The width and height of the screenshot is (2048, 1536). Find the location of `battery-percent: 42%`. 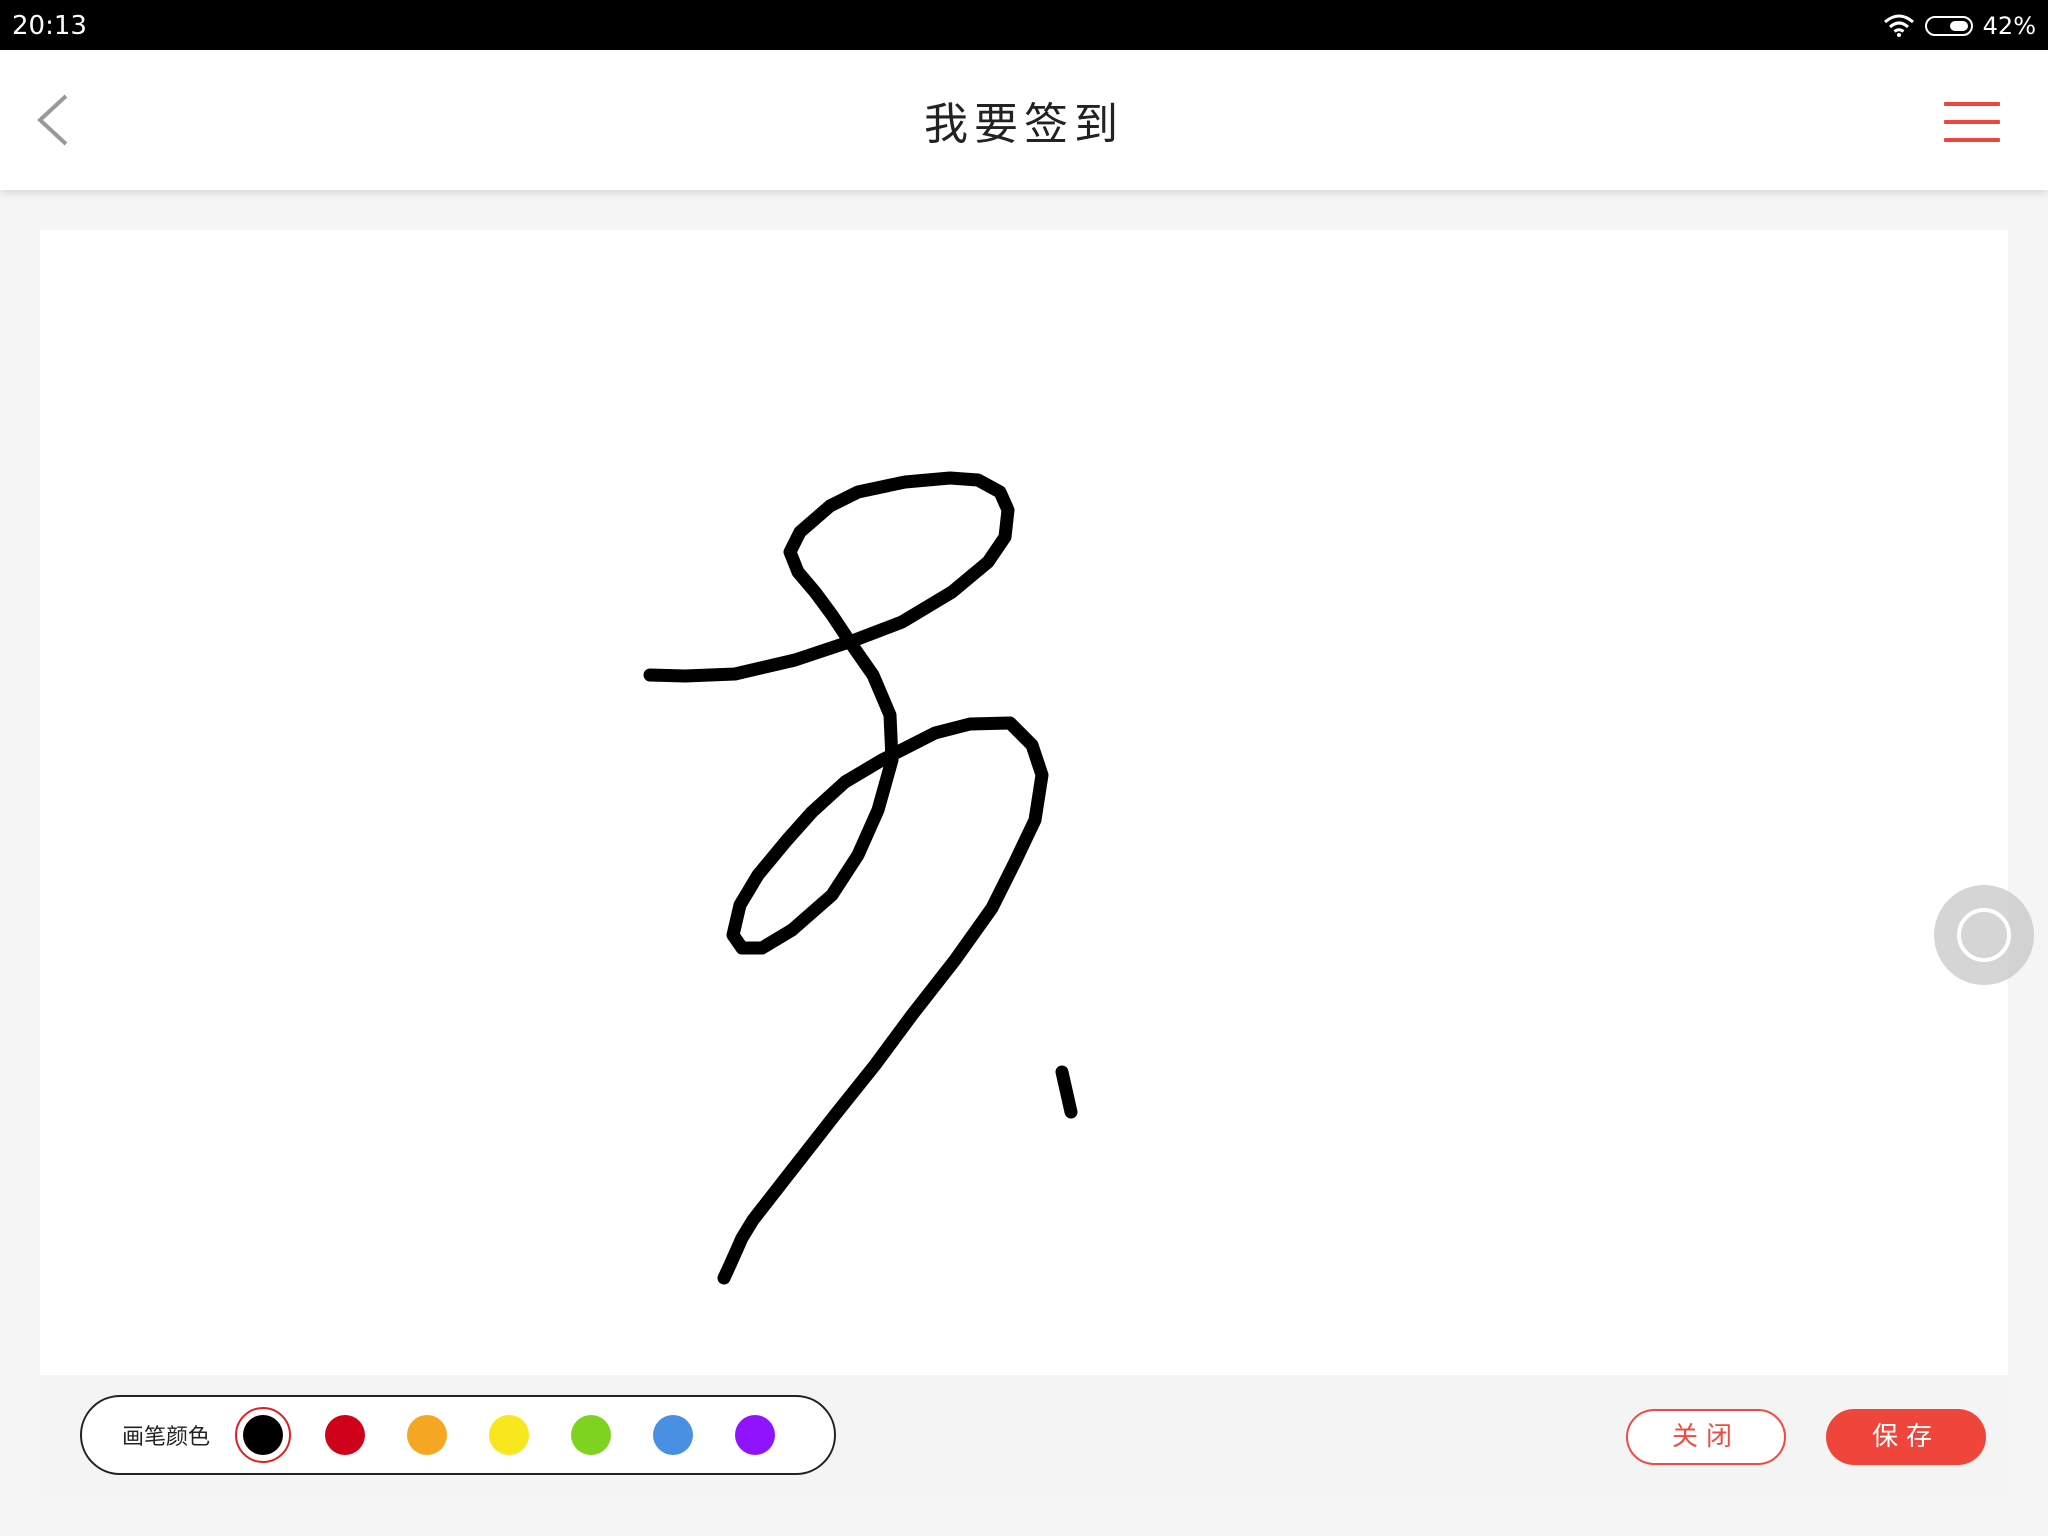

battery-percent: 42% is located at coordinates (2009, 26).